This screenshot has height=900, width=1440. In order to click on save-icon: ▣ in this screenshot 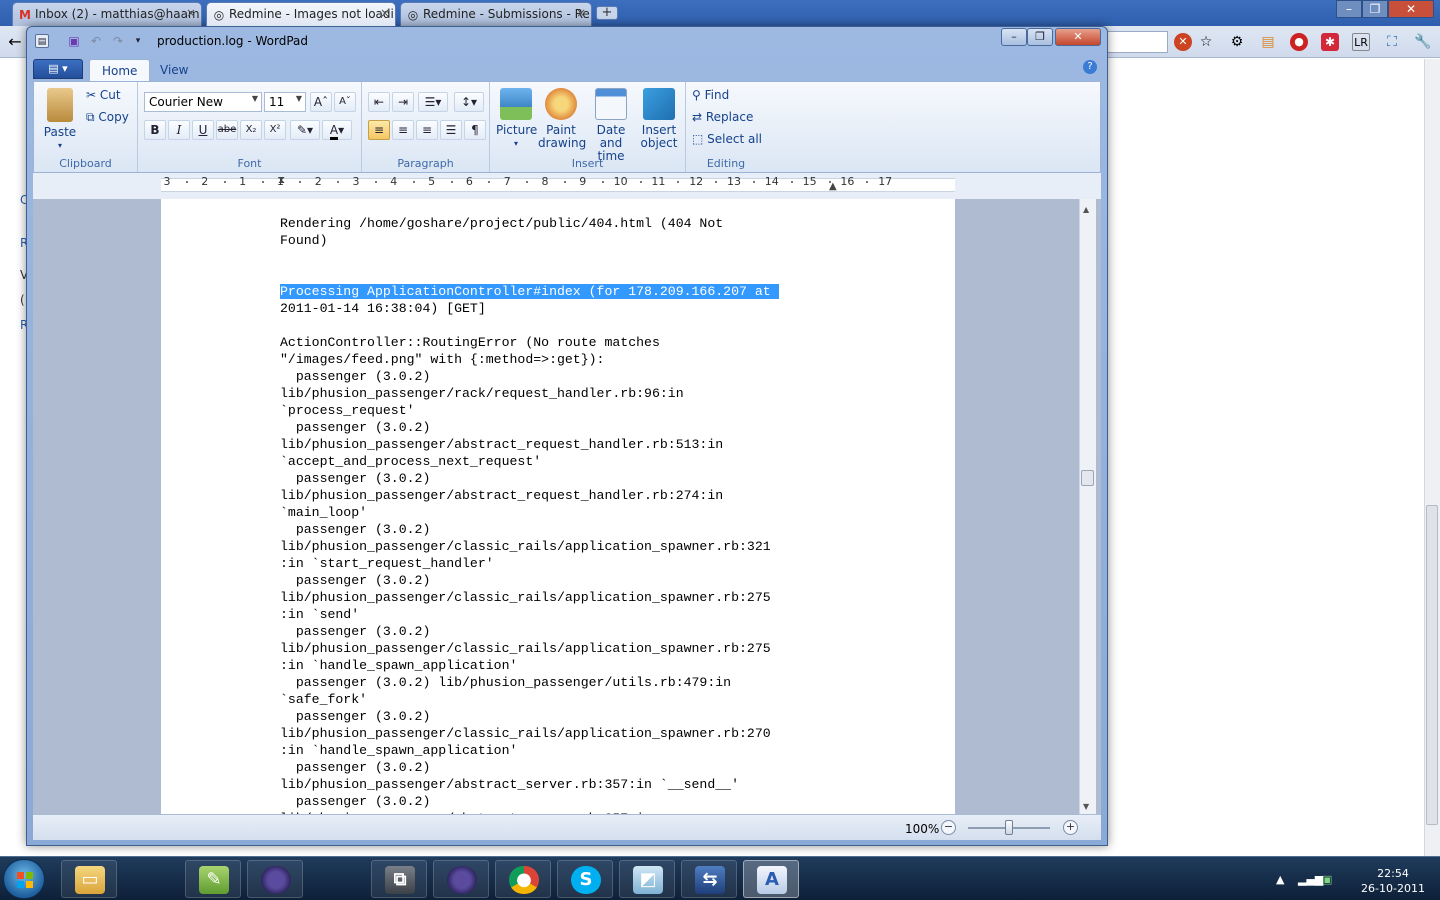, I will do `click(74, 41)`.